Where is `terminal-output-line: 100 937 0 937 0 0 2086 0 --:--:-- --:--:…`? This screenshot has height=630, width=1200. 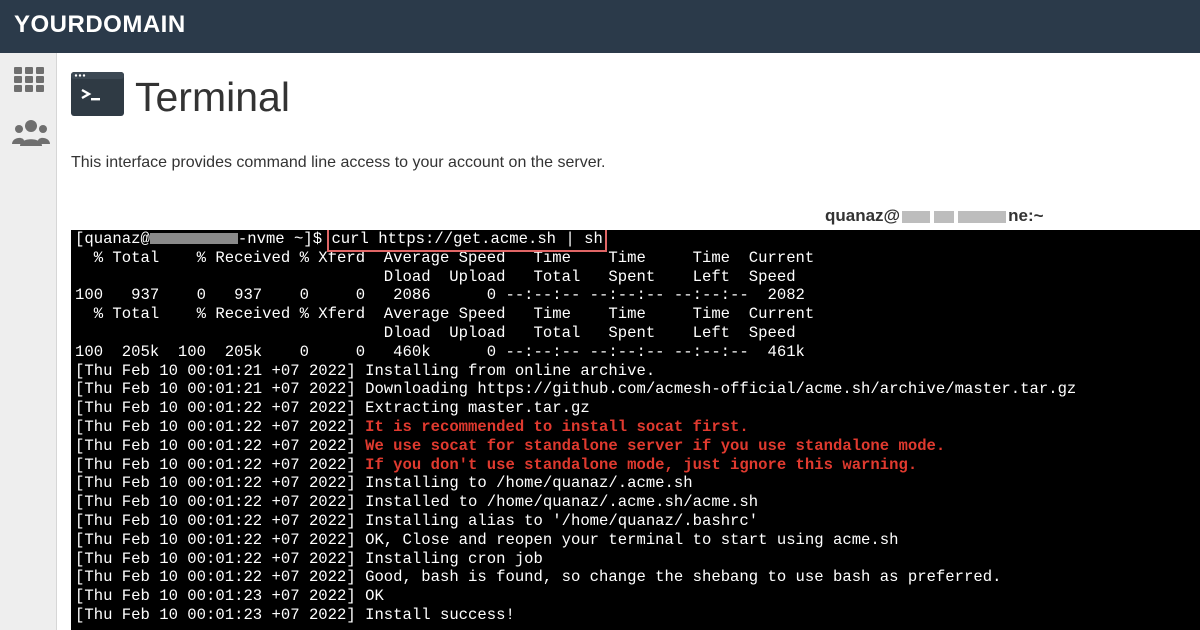
terminal-output-line: 100 937 0 937 0 0 2086 0 --:--:-- --:--:… is located at coordinates (635, 295).